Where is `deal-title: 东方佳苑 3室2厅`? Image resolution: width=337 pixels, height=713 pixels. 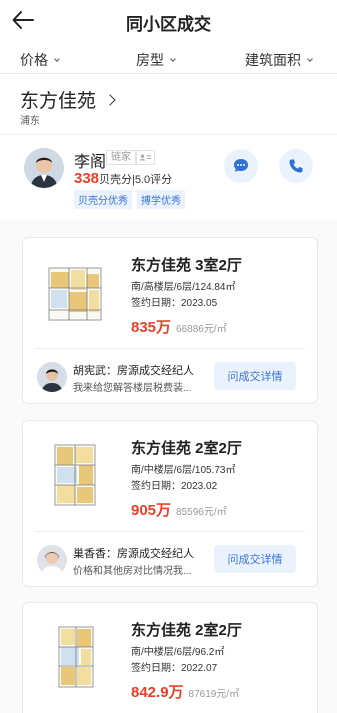 deal-title: 东方佳苑 3室2厅 is located at coordinates (186, 265).